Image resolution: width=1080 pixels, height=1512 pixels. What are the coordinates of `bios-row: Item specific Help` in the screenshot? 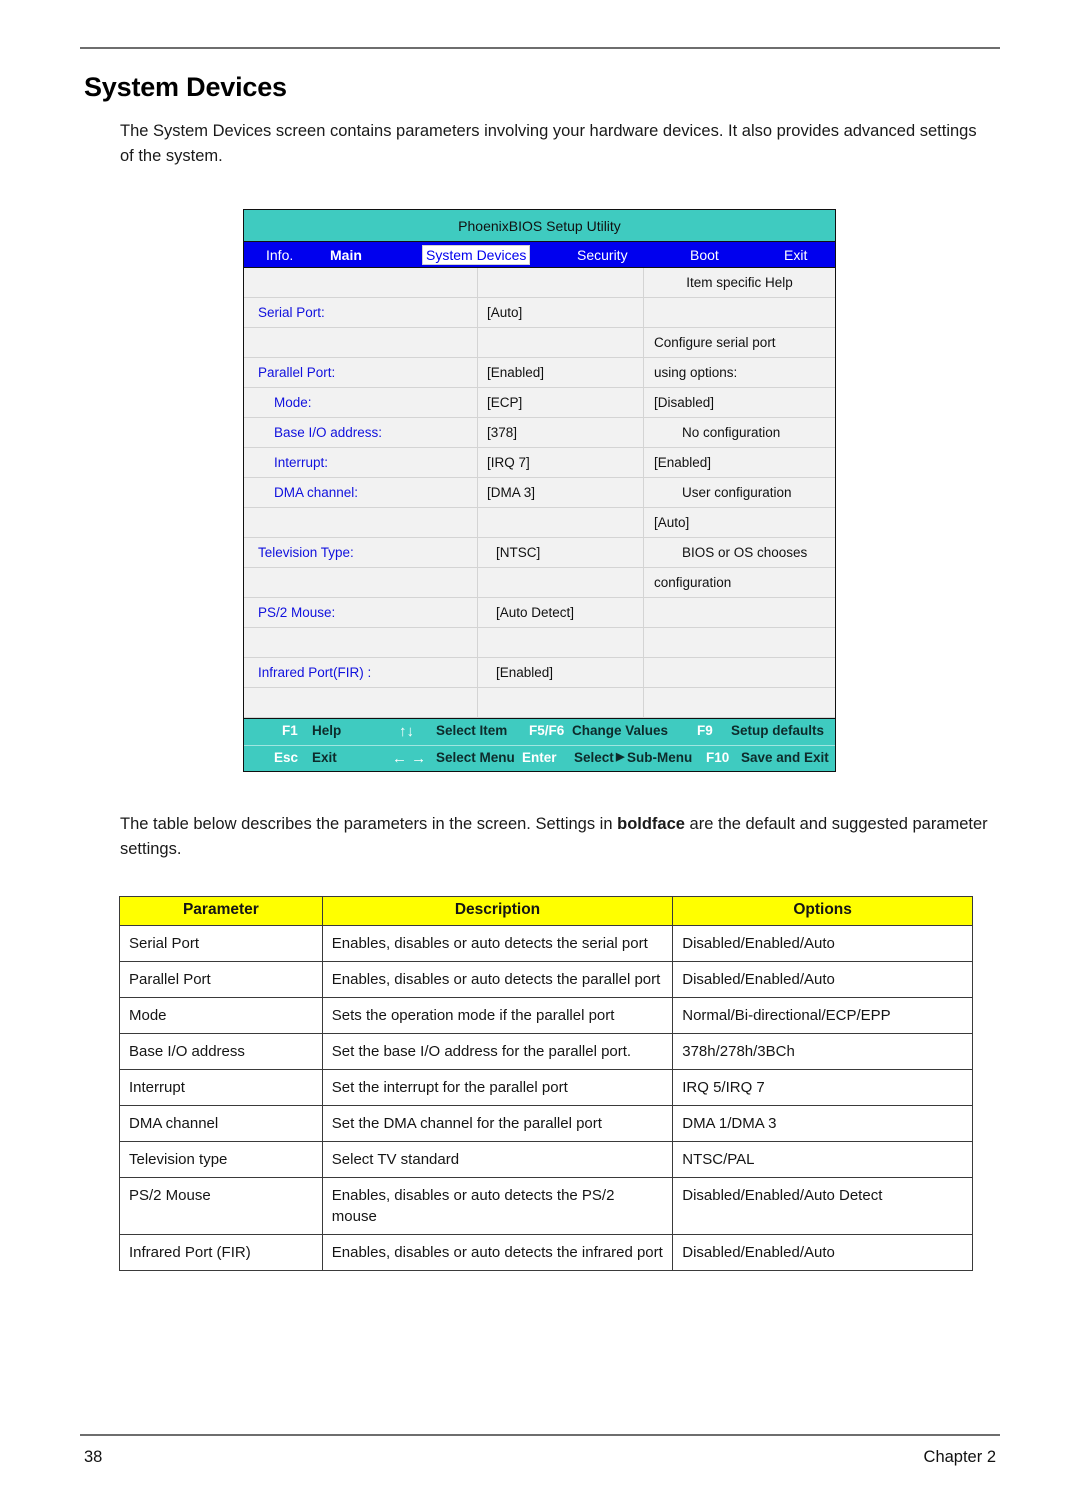 It's located at (539, 283).